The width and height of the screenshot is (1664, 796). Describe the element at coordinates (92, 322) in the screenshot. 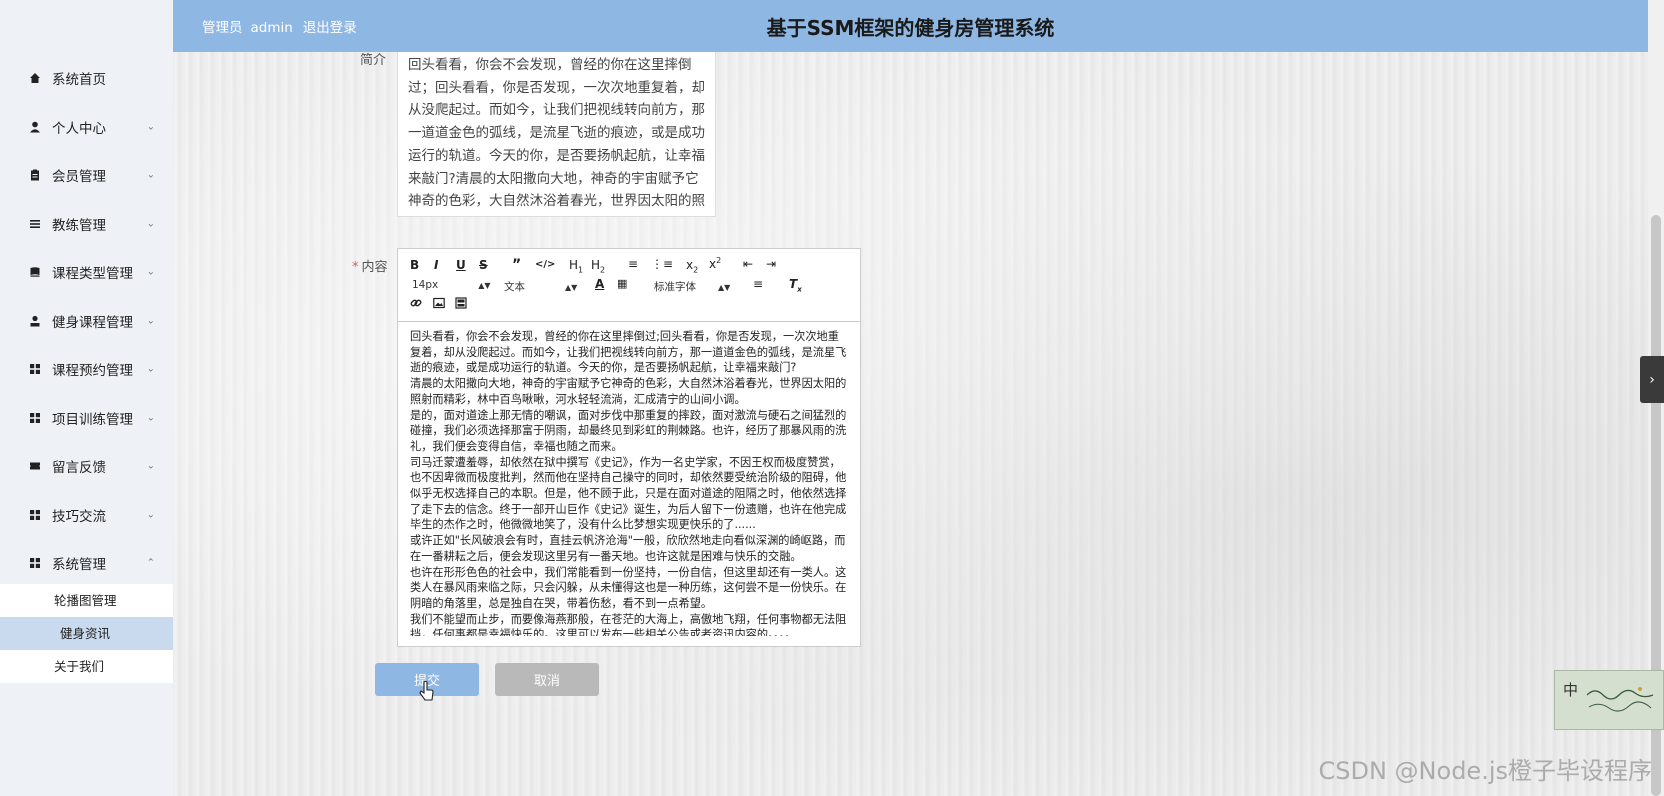

I see `sidebar-item-label: 健身课程管理` at that location.